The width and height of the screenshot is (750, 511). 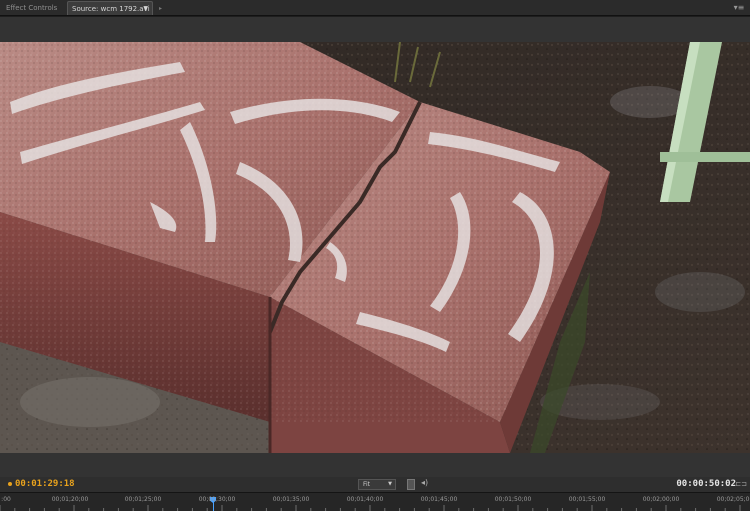 What do you see at coordinates (111, 9) in the screenshot?
I see `tab-source-label: Source: wcm 1792.avi` at bounding box center [111, 9].